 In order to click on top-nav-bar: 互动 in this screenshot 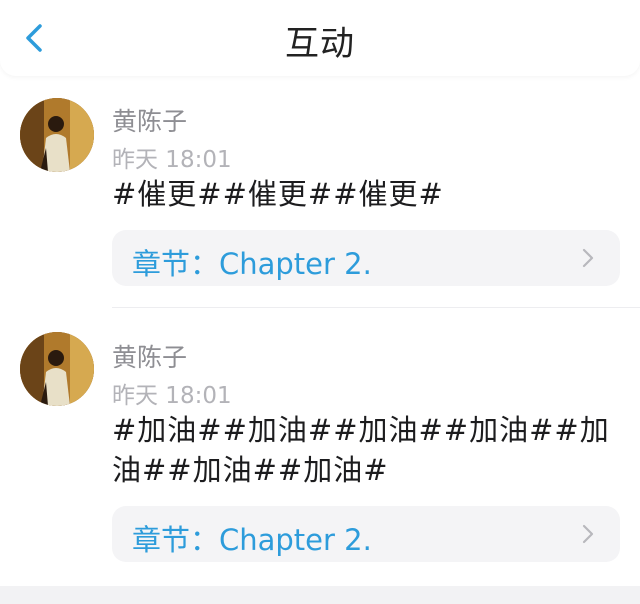, I will do `click(320, 38)`.